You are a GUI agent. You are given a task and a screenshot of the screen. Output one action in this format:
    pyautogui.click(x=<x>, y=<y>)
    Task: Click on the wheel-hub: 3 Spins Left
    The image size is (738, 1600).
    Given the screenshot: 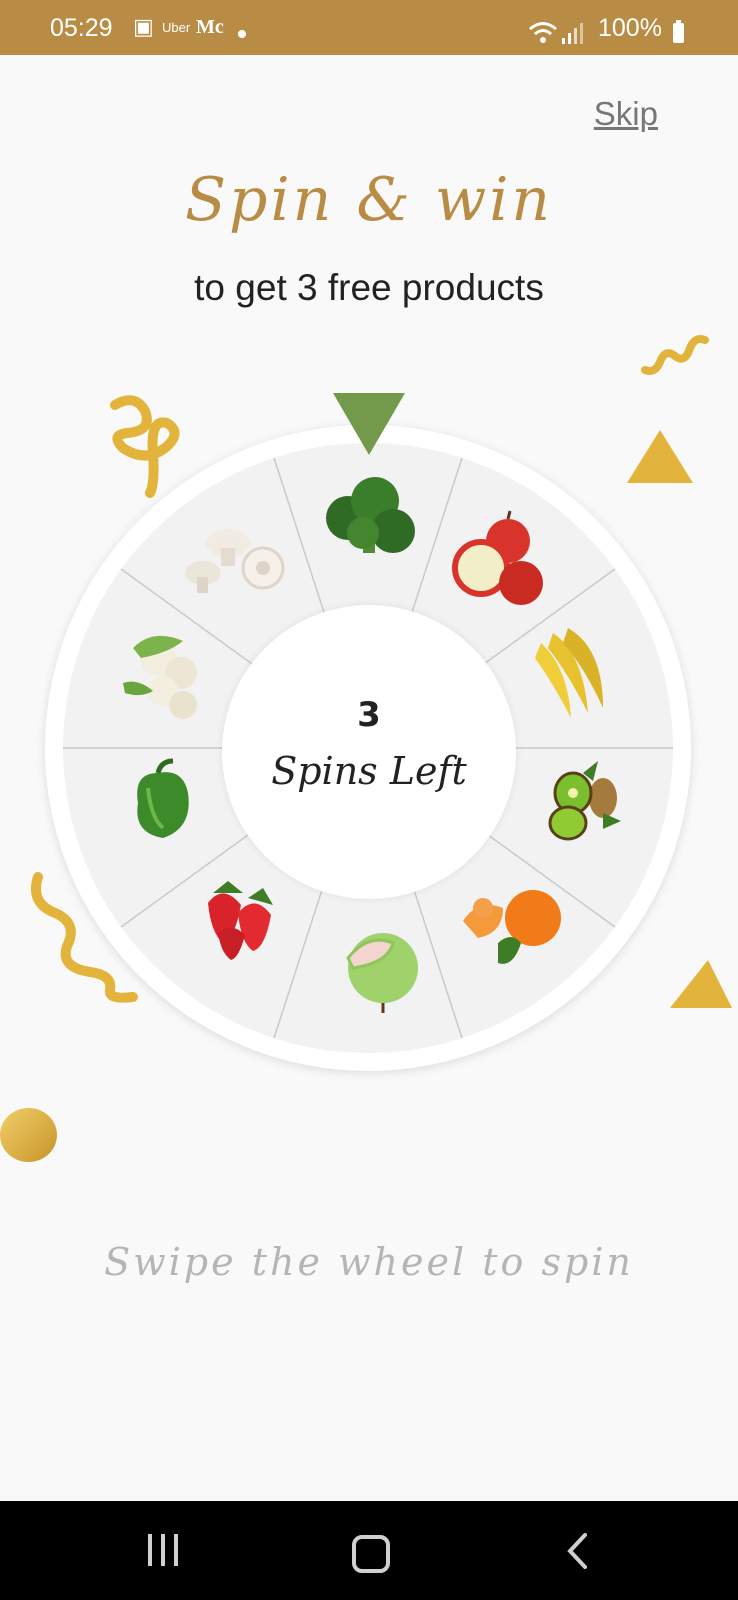 What is the action you would take?
    pyautogui.click(x=369, y=752)
    